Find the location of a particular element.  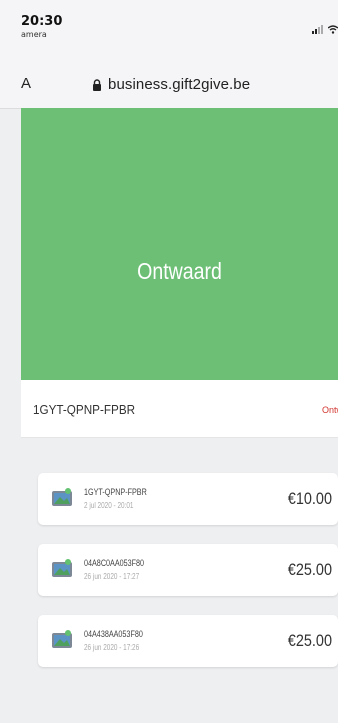

hero-title: Ontwaard is located at coordinates (179, 271).